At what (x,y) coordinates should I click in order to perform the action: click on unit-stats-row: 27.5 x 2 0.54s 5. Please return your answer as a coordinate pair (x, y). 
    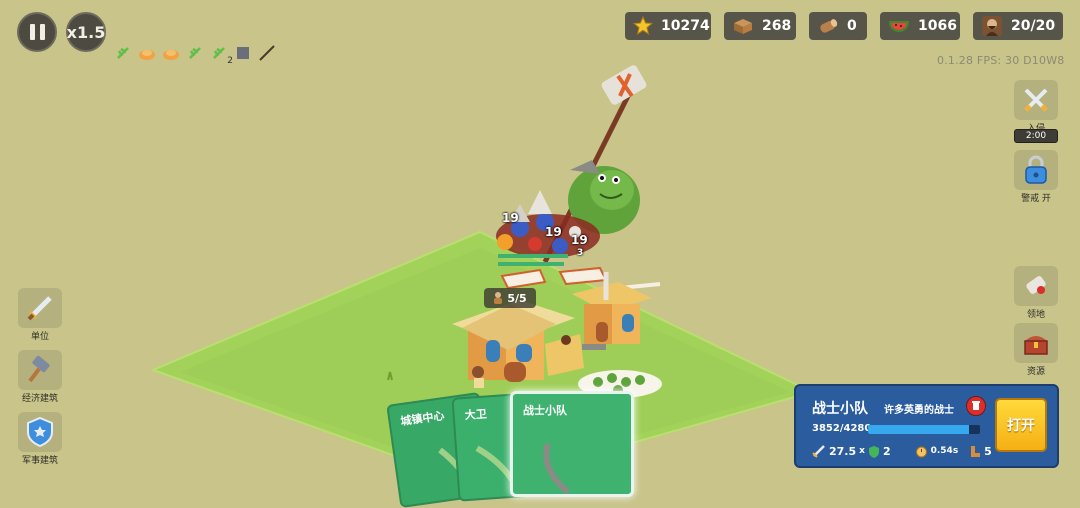
    Looking at the image, I should click on (902, 451).